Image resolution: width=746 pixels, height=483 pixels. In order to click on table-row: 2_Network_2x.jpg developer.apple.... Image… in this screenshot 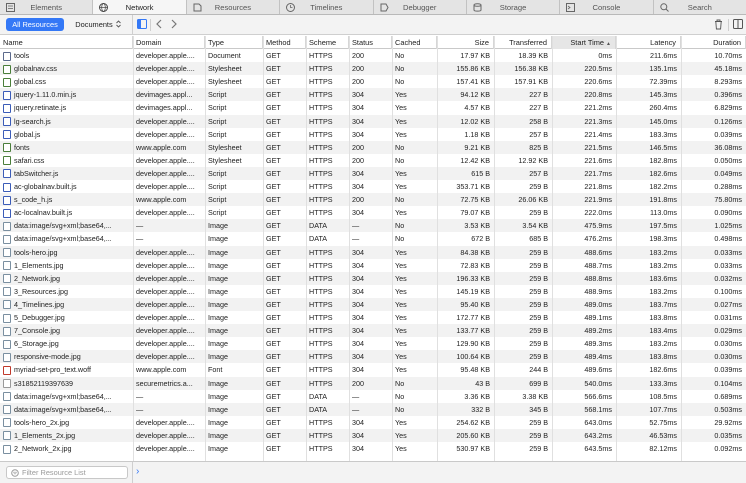, I will do `click(373, 448)`.